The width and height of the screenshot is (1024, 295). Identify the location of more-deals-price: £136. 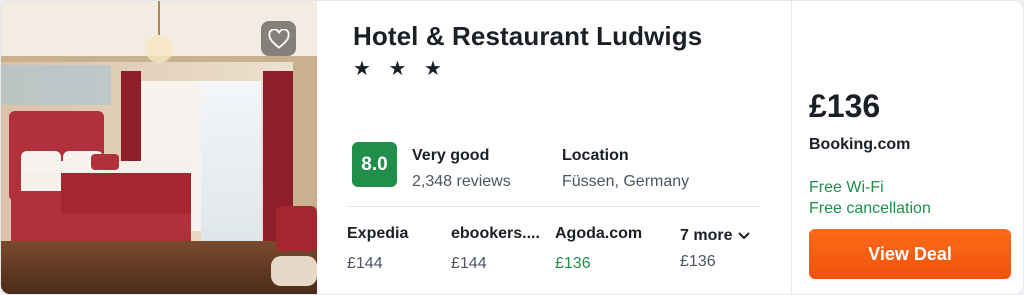
(698, 261).